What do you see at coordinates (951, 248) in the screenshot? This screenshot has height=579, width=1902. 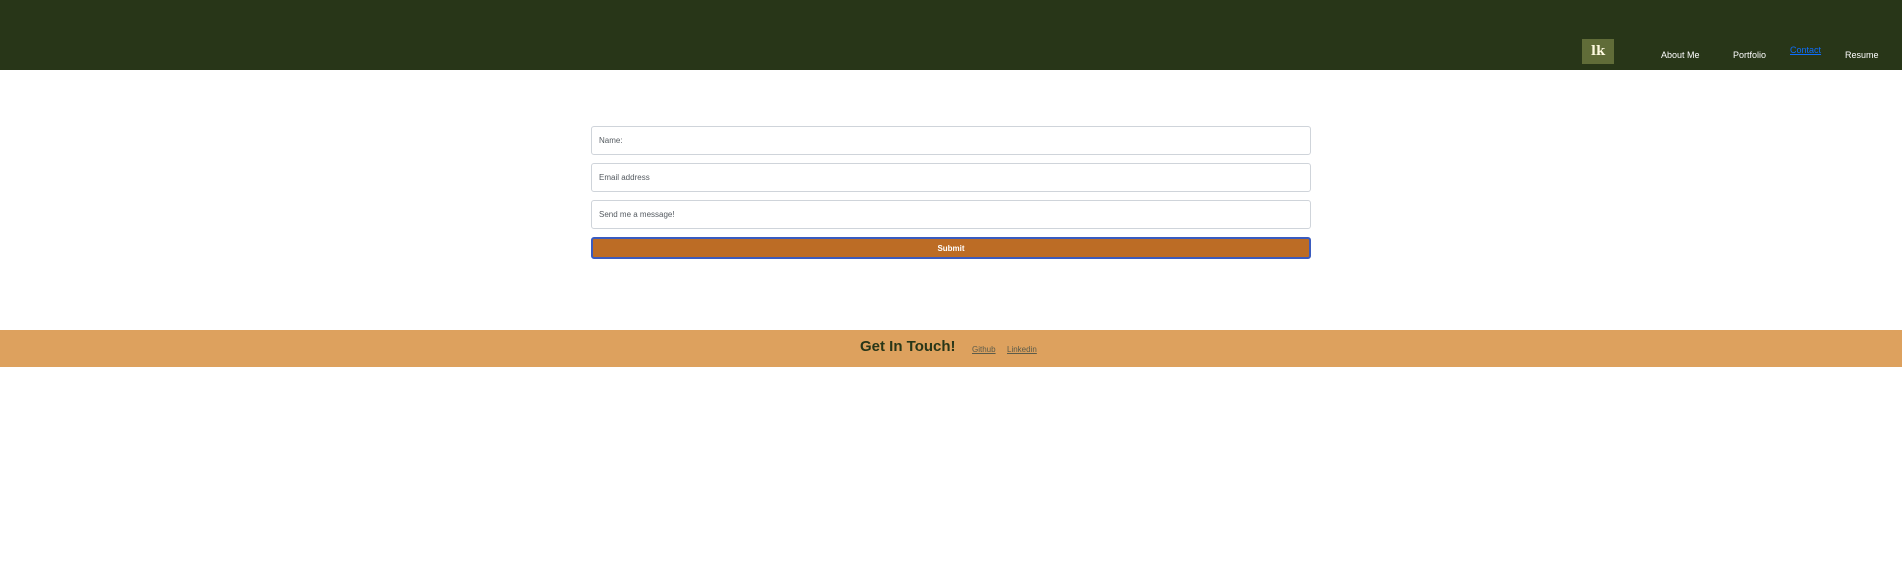 I see `submit-button: Submit` at bounding box center [951, 248].